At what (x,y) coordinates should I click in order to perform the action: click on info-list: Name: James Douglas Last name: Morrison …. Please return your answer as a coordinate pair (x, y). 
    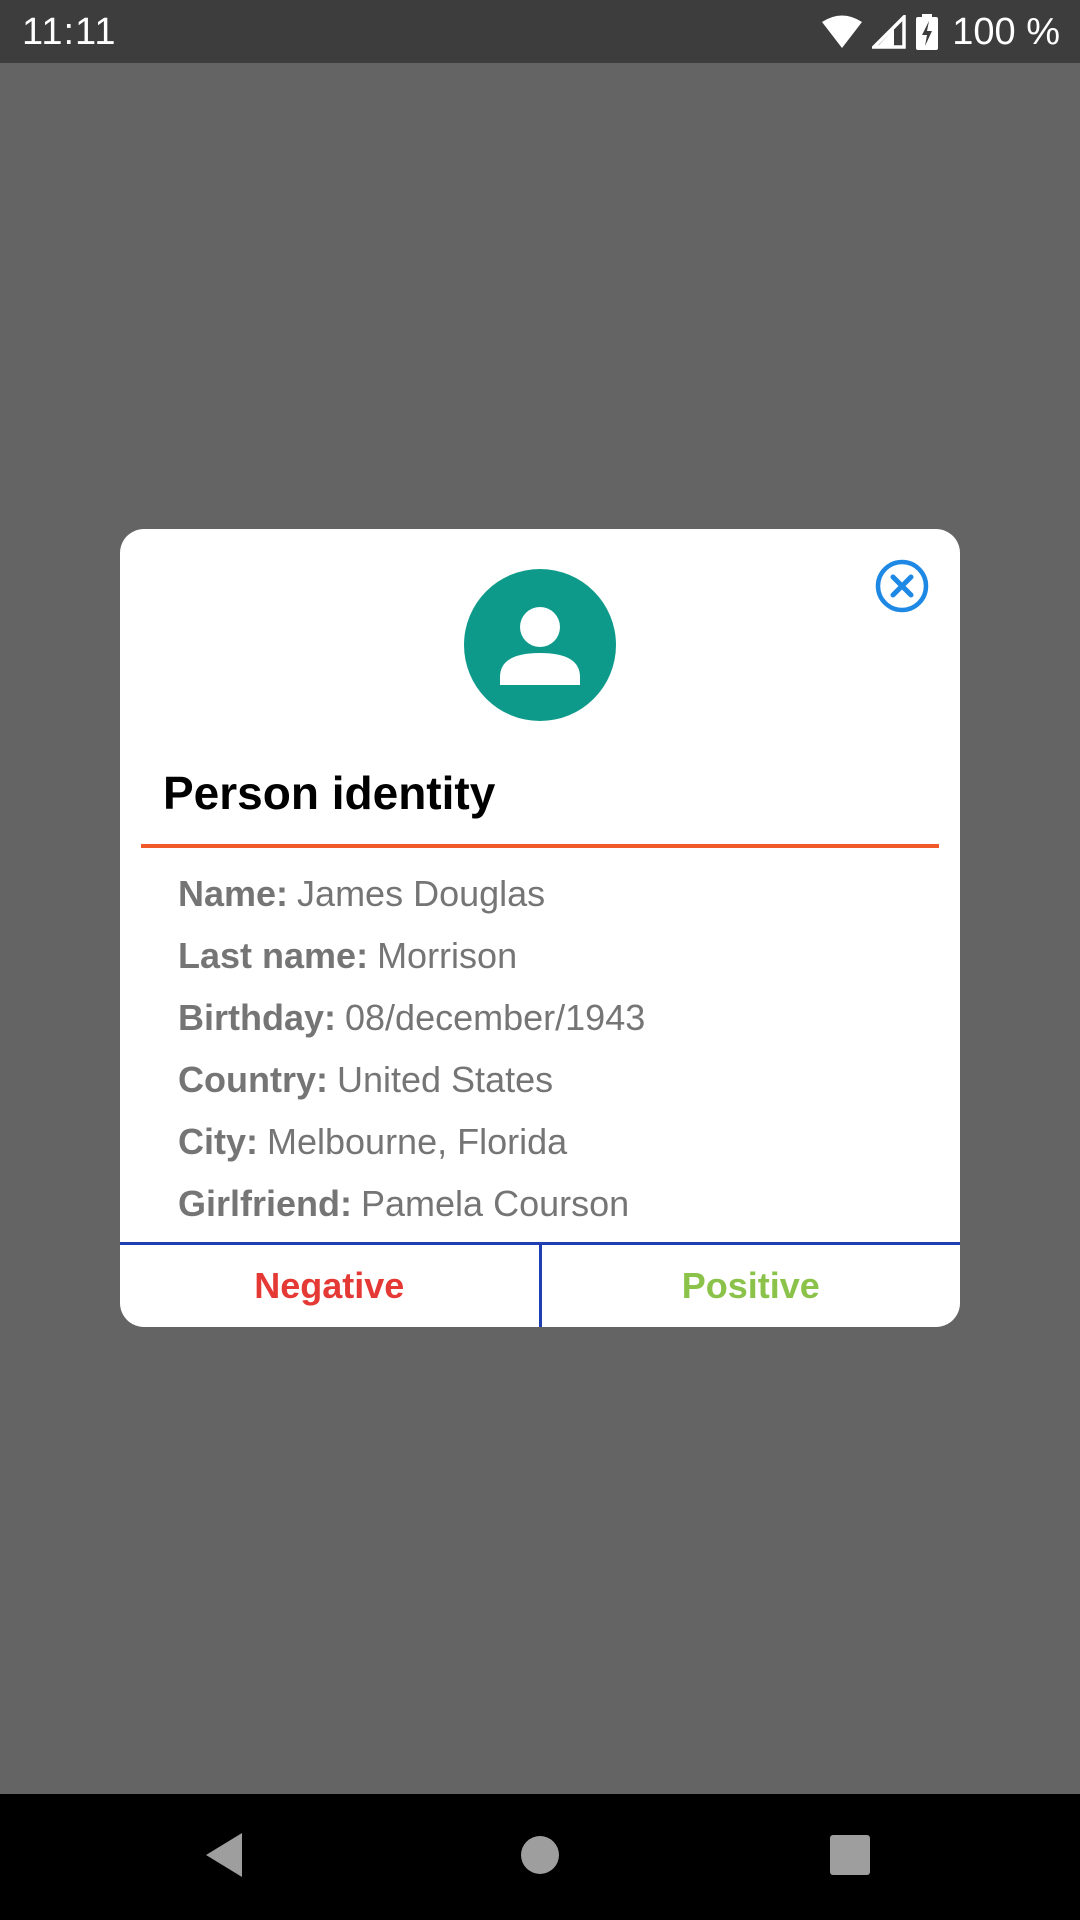
    Looking at the image, I should click on (558, 1049).